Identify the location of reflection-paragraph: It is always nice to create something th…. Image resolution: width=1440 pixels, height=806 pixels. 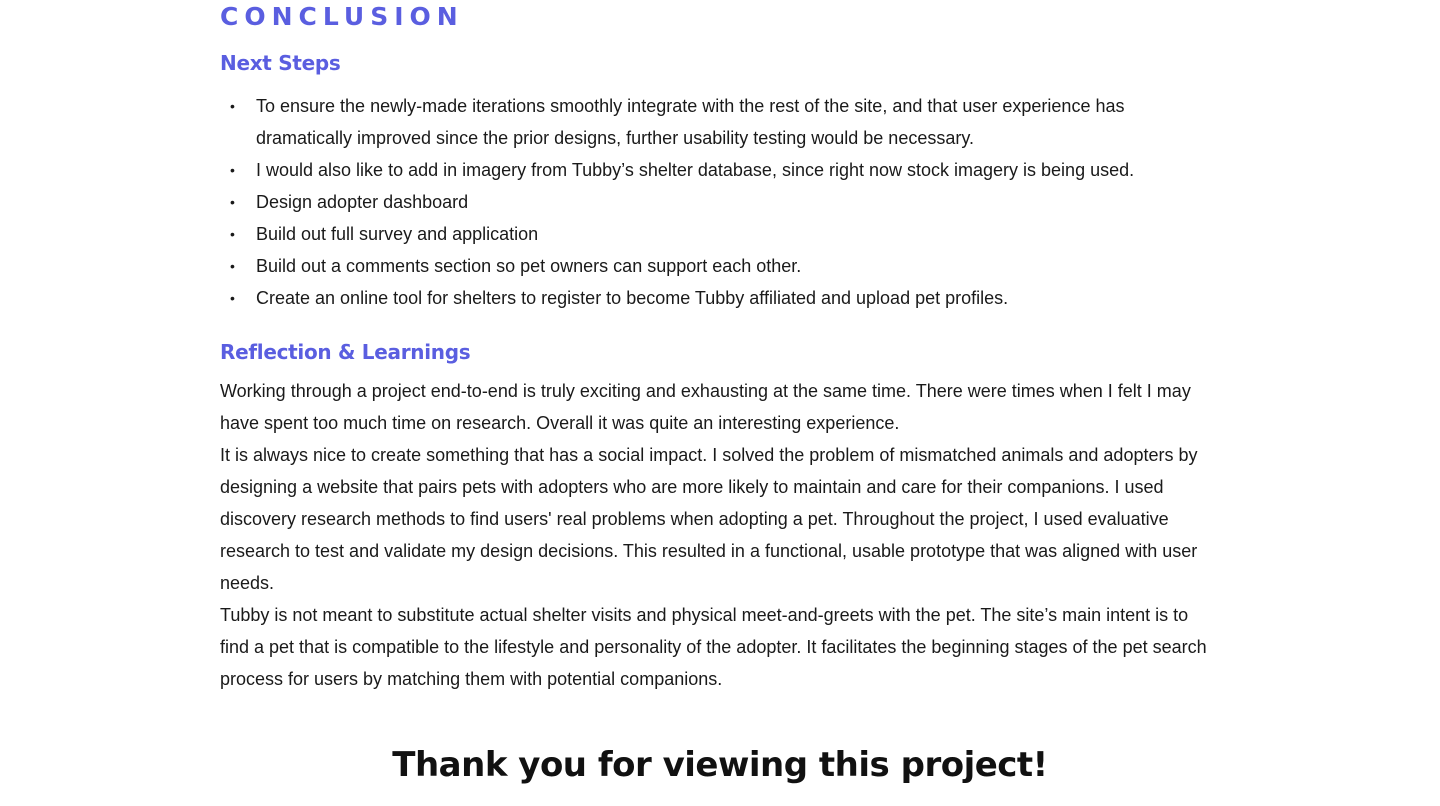
(709, 519).